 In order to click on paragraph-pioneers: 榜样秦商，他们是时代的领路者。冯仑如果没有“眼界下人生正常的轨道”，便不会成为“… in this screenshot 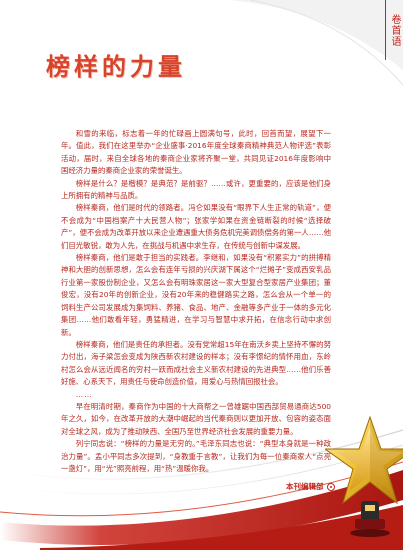, I will do `click(196, 226)`.